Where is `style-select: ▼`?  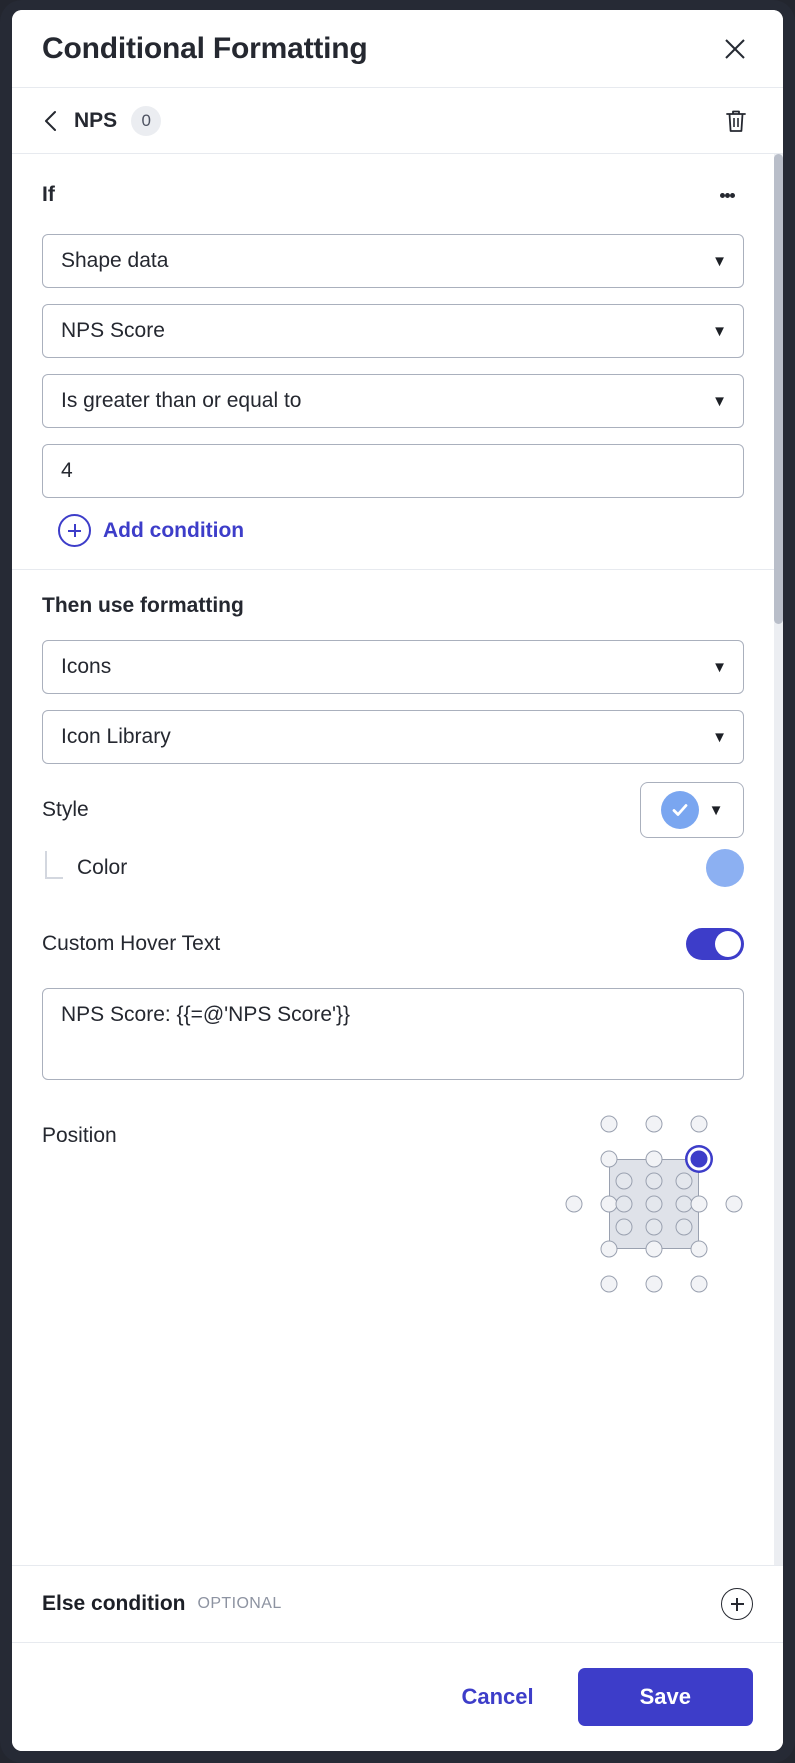 style-select: ▼ is located at coordinates (692, 810).